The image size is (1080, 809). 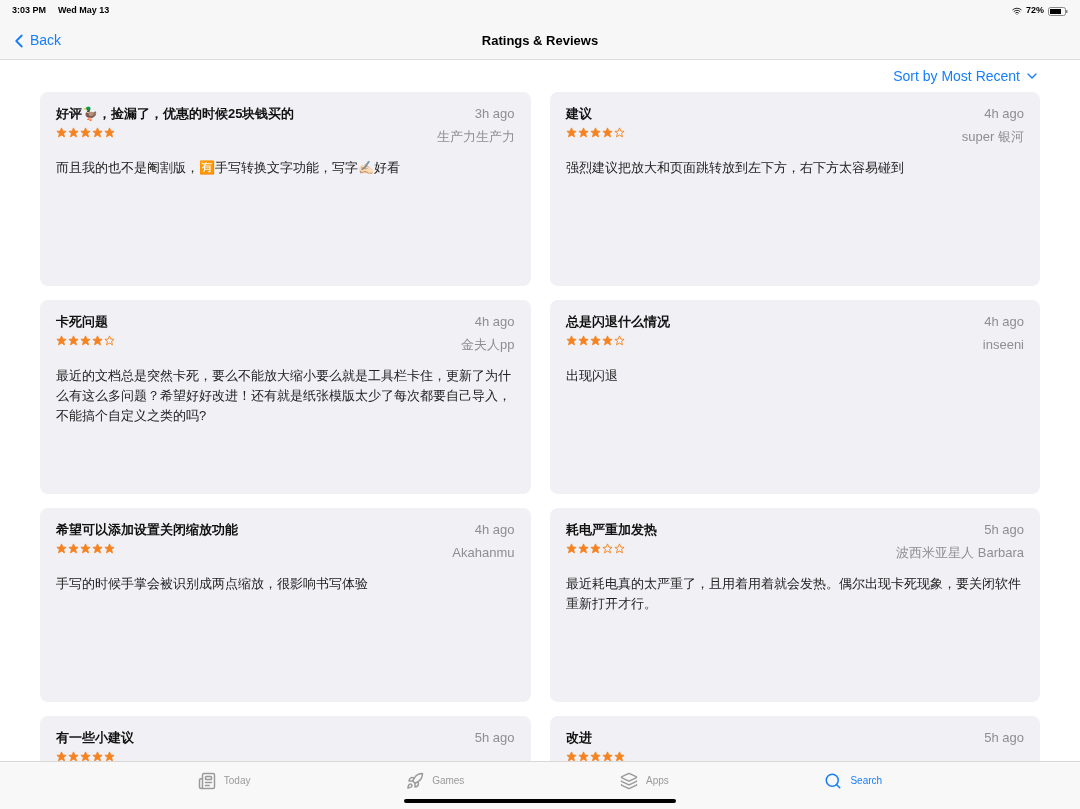 I want to click on newspaper-icon, so click(x=206, y=780).